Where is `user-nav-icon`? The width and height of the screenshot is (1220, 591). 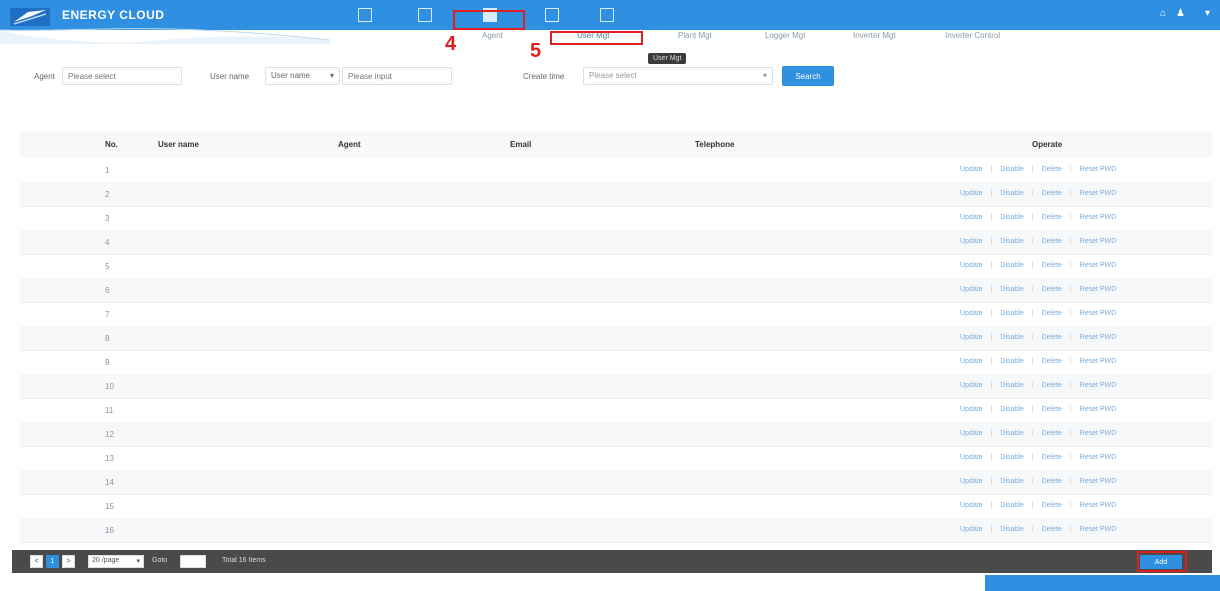
user-nav-icon is located at coordinates (552, 15).